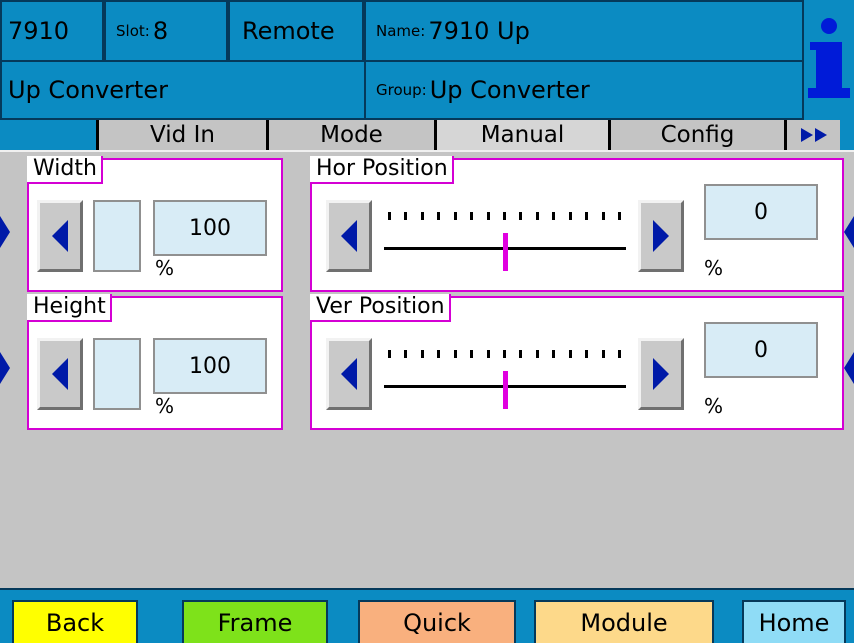 This screenshot has width=854, height=643. What do you see at coordinates (829, 60) in the screenshot?
I see `info-icon` at bounding box center [829, 60].